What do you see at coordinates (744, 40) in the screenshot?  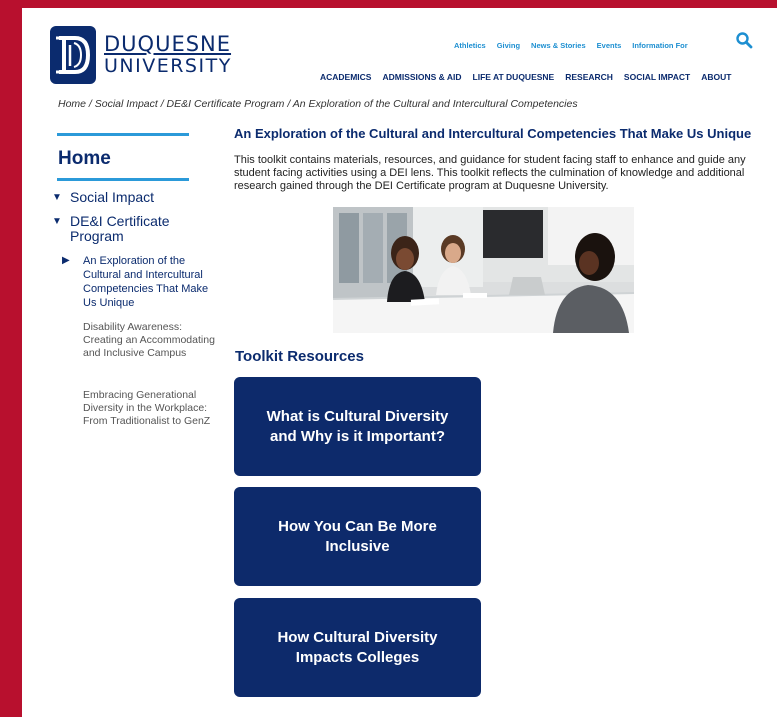 I see `search-icon` at bounding box center [744, 40].